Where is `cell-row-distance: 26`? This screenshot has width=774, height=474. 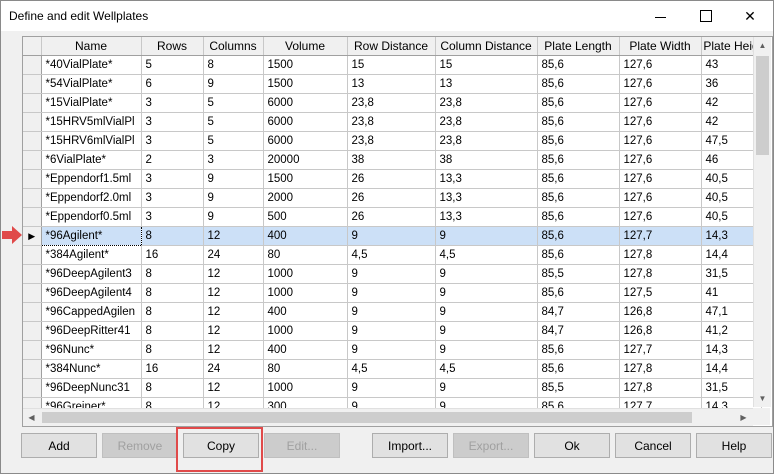
cell-row-distance: 26 is located at coordinates (391, 198).